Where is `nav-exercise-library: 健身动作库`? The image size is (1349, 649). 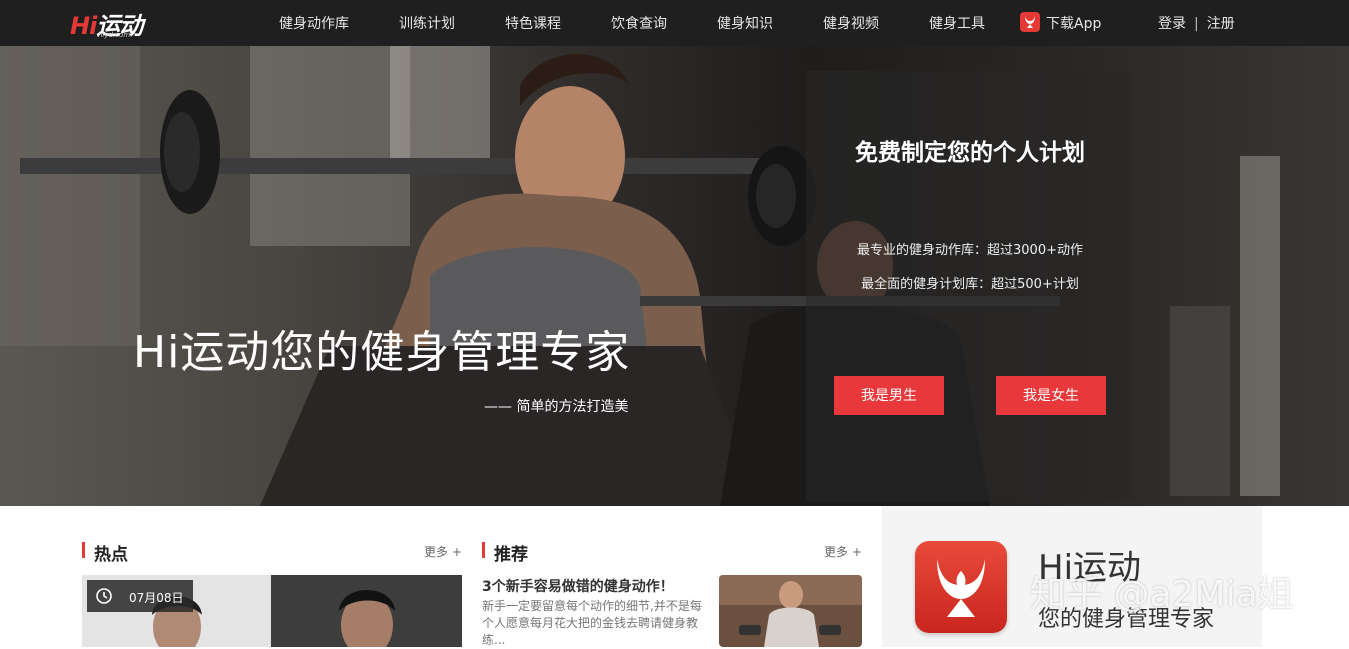
nav-exercise-library: 健身动作库 is located at coordinates (314, 23).